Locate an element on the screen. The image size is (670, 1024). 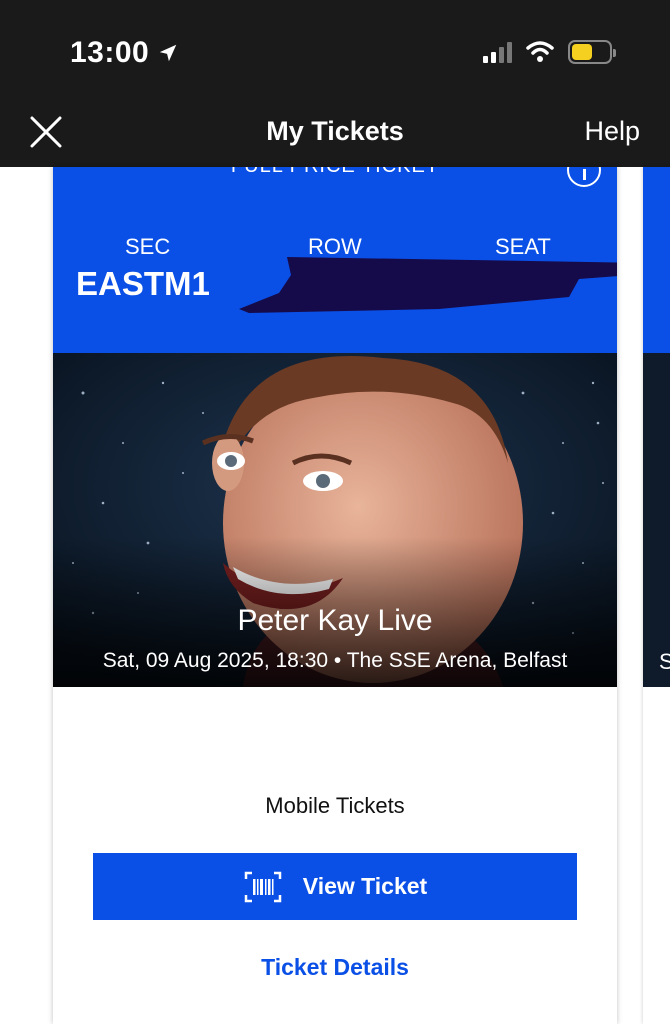
view-ticket-button: View Ticket is located at coordinates (335, 886).